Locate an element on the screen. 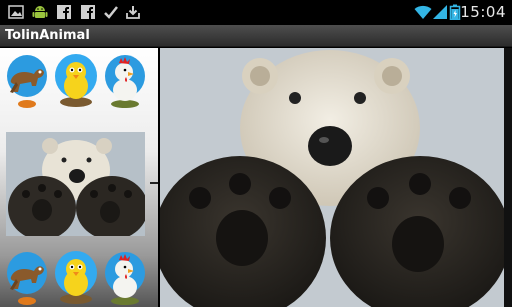  status-bar: 15:04 is located at coordinates (256, 12).